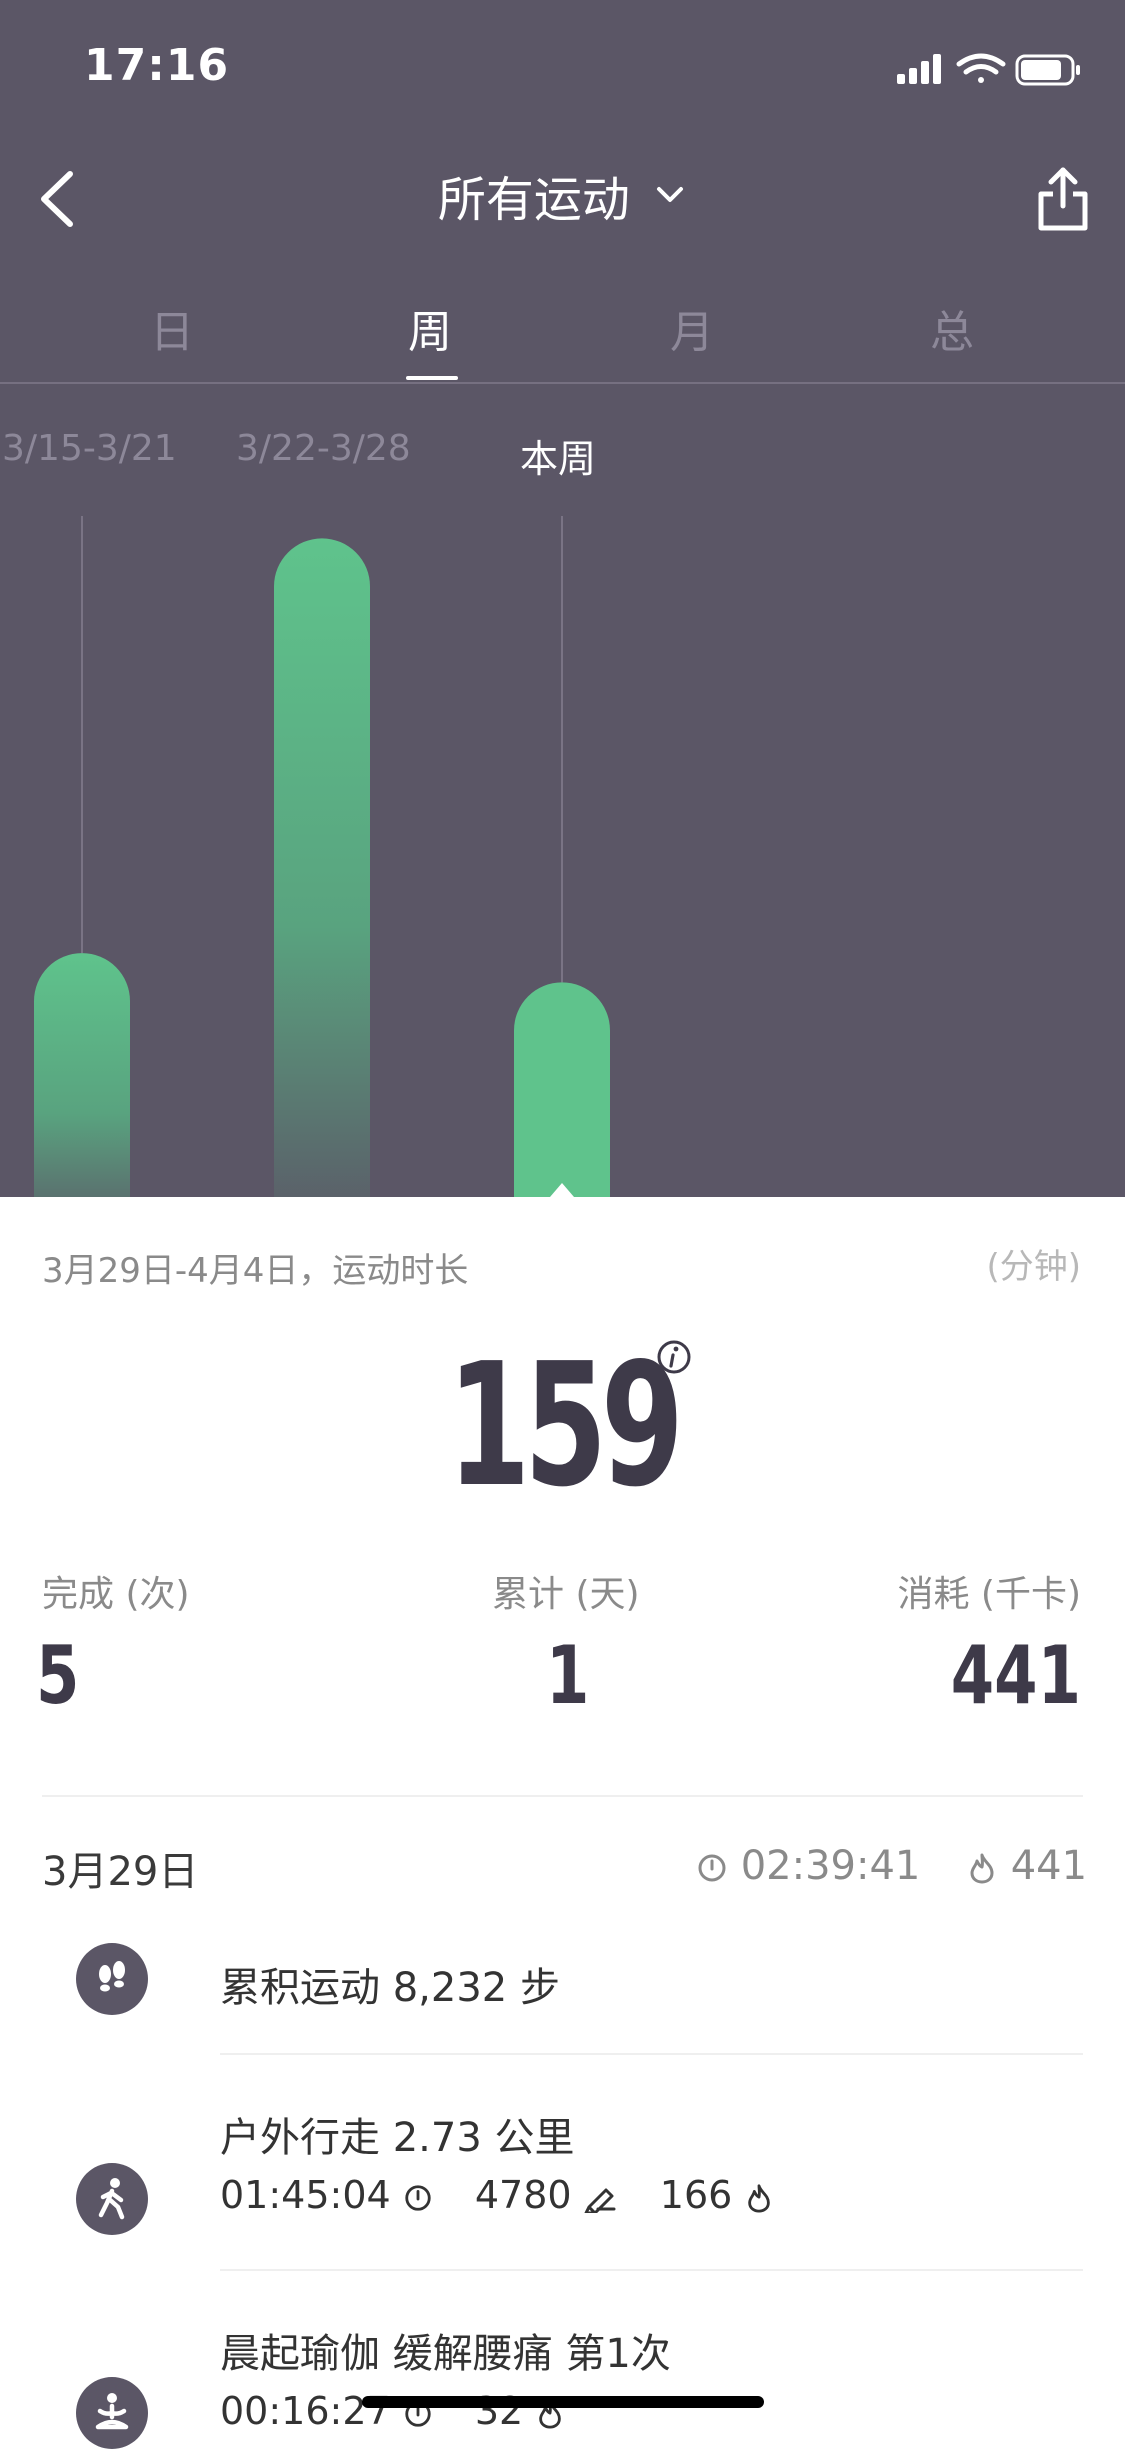 Image resolution: width=1125 pixels, height=2453 pixels. I want to click on tab-total: 总, so click(952, 328).